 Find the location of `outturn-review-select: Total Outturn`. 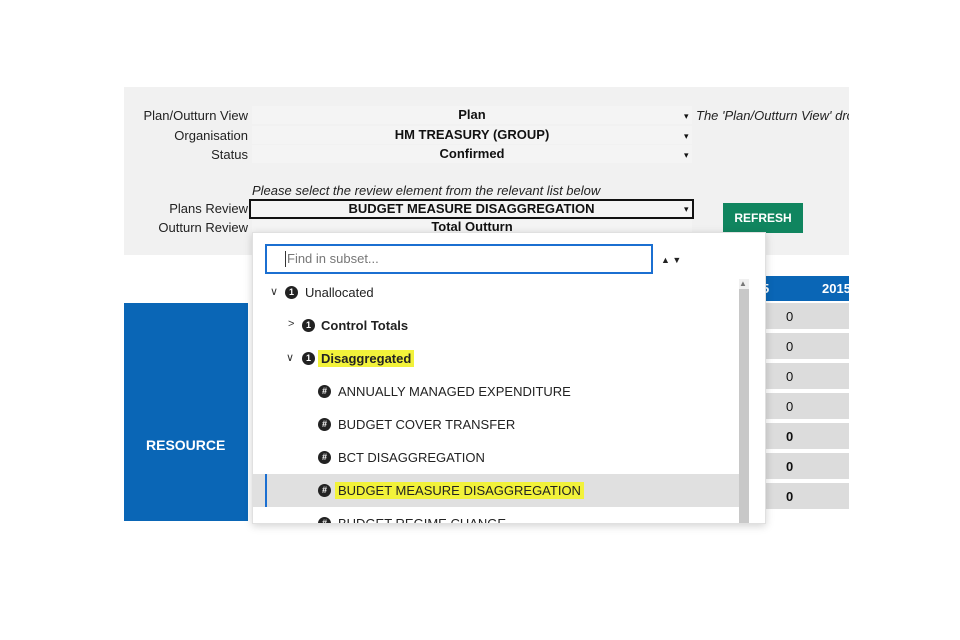

outturn-review-select: Total Outturn is located at coordinates (472, 226).